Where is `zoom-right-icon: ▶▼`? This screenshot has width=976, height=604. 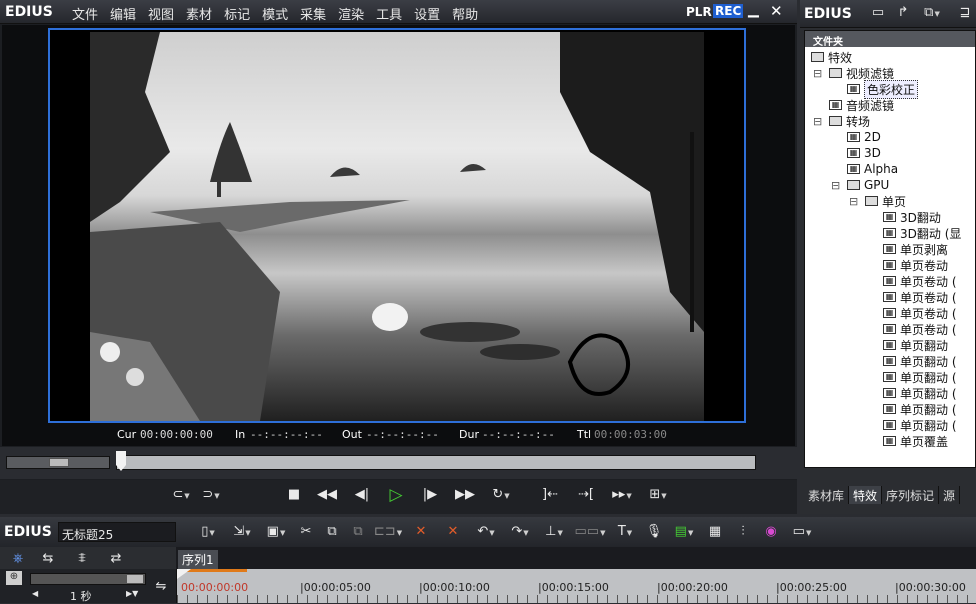 zoom-right-icon: ▶▼ is located at coordinates (132, 593).